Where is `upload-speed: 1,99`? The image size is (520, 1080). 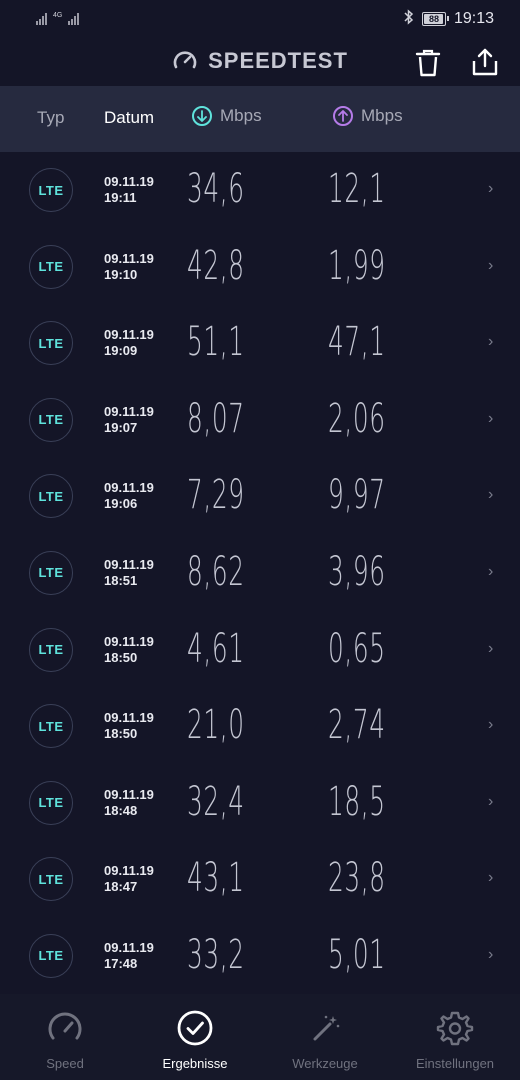
upload-speed: 1,99 is located at coordinates (357, 265).